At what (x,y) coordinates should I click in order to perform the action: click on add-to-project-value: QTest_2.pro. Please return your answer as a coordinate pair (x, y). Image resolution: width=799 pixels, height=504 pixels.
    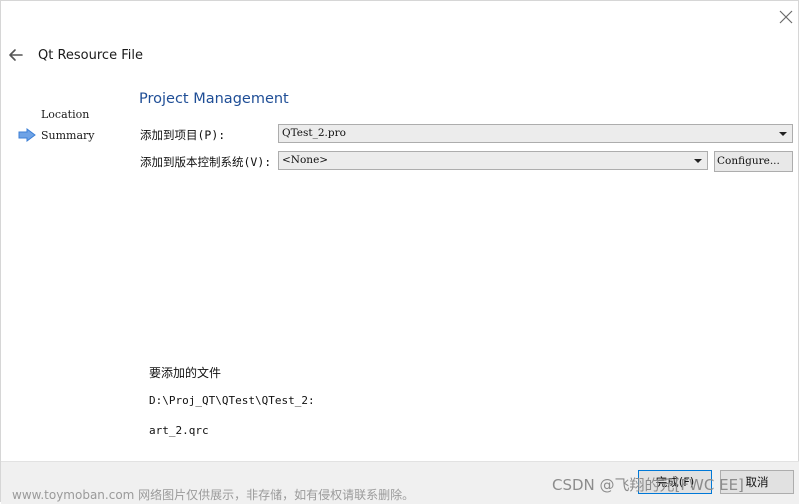
    Looking at the image, I should click on (314, 133).